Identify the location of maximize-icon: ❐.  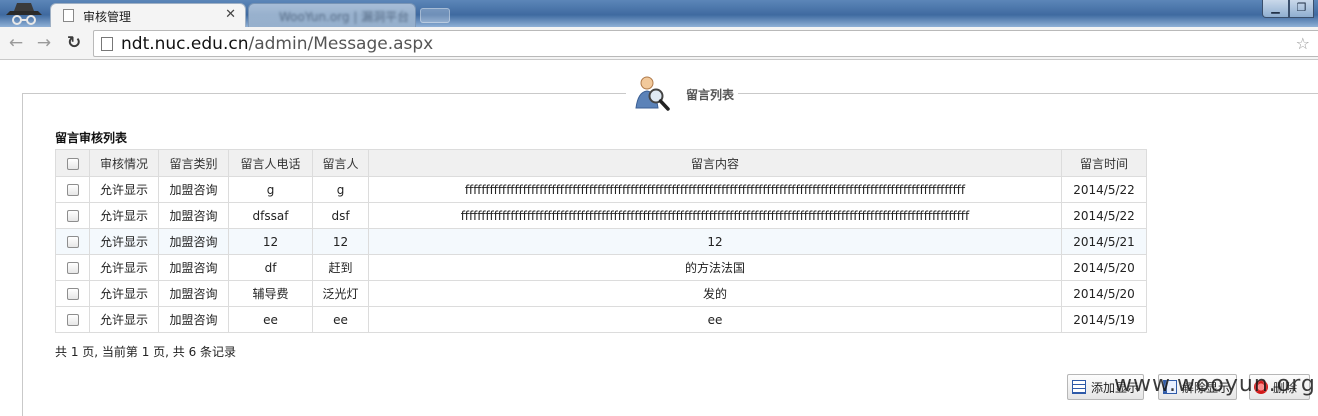
(1301, 7).